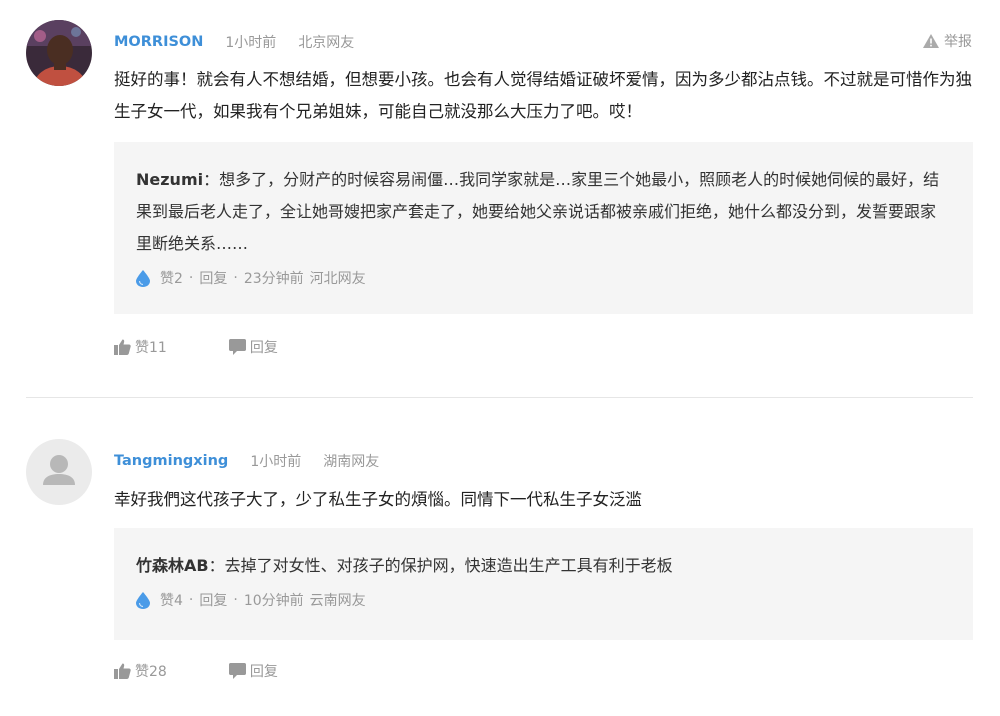 This screenshot has height=716, width=1000. What do you see at coordinates (448, 565) in the screenshot?
I see `reply-text: 去掉了对女性、对孩子的保护网，快速造出生产工具有利于老板` at bounding box center [448, 565].